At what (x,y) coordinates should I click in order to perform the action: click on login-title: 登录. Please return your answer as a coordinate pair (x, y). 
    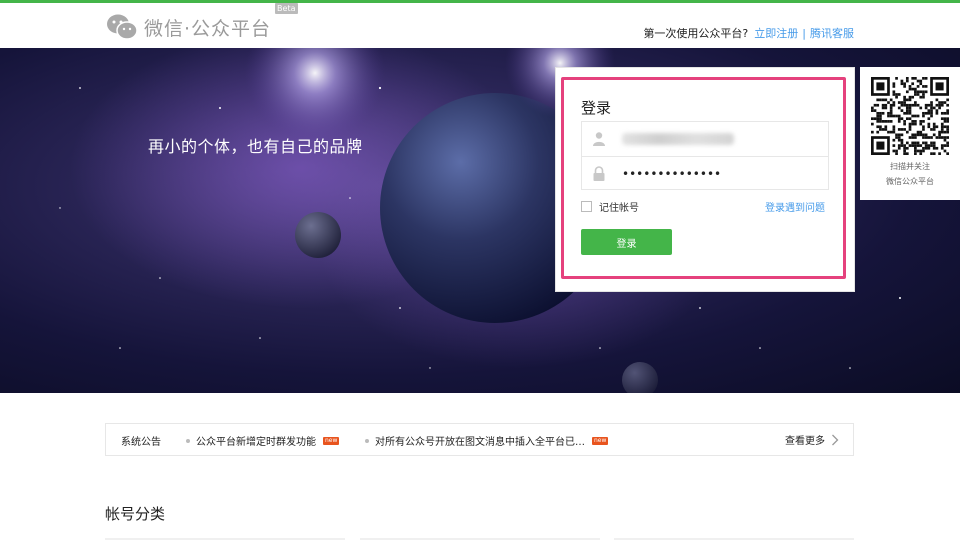
    Looking at the image, I should click on (596, 108).